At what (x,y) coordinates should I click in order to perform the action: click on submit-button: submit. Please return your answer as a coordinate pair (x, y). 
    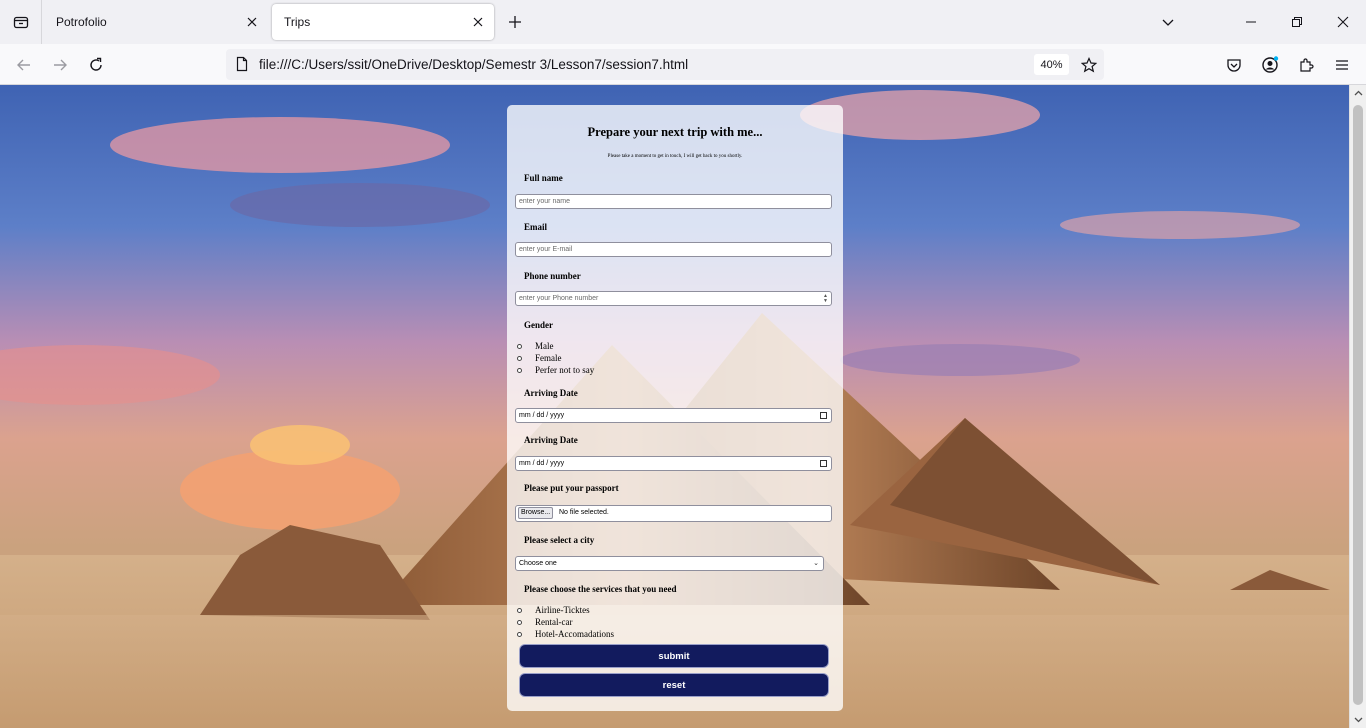
    Looking at the image, I should click on (674, 656).